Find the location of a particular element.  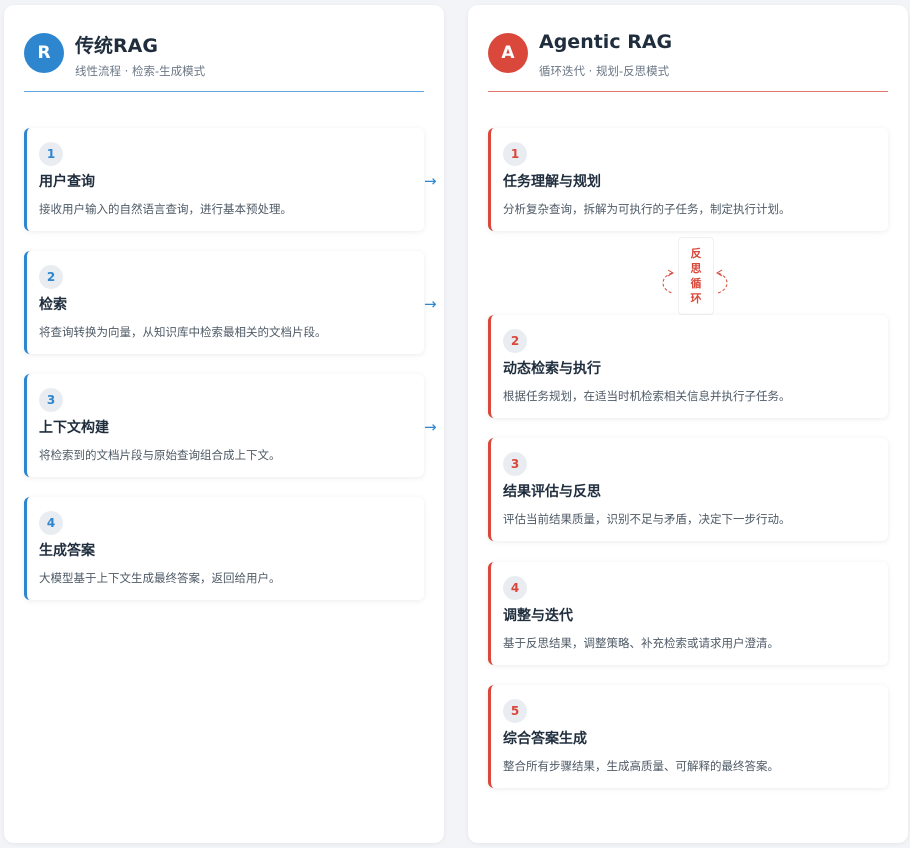

step-title: 检索 is located at coordinates (53, 305).